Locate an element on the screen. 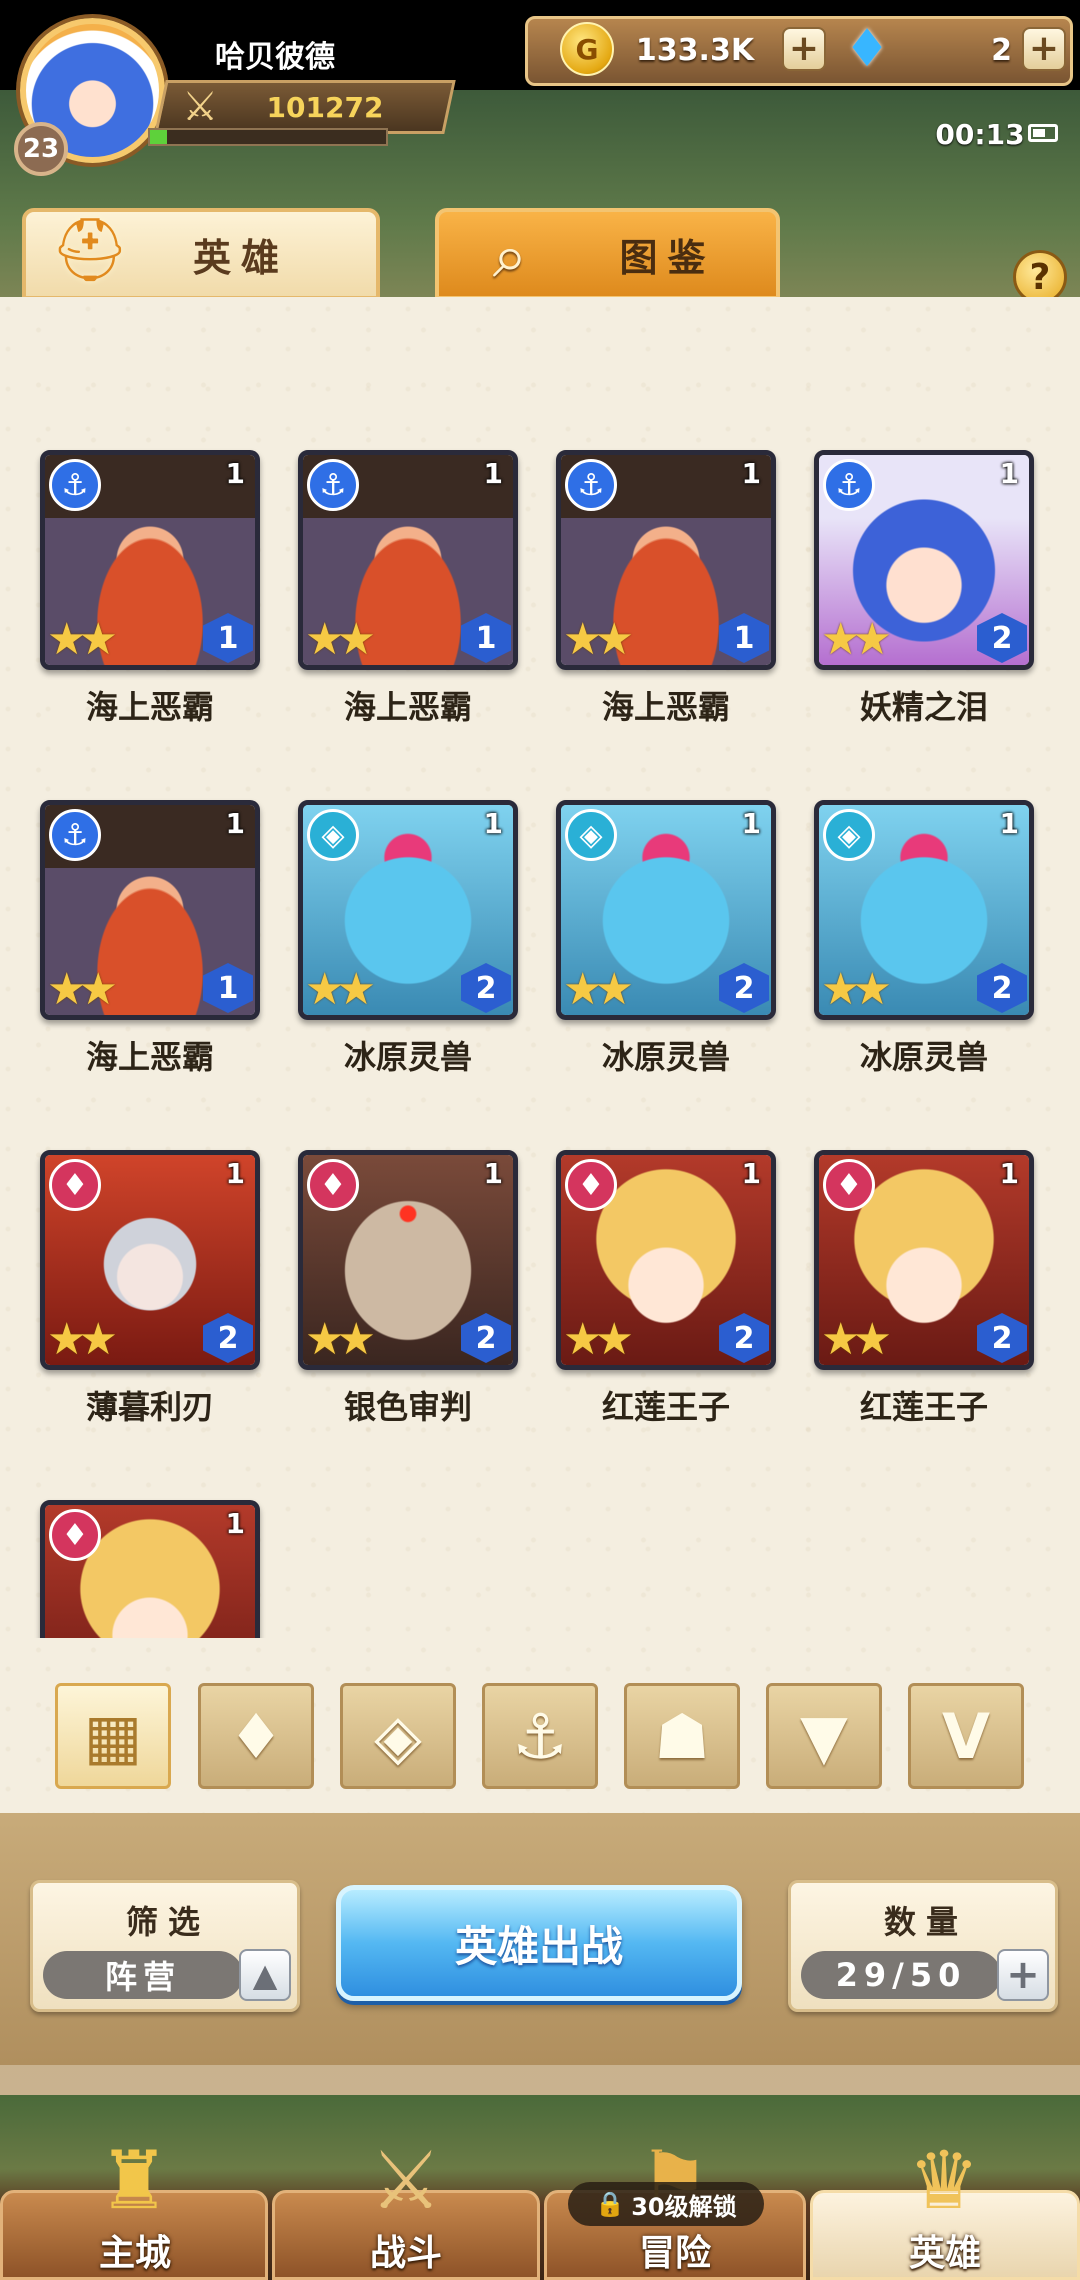 The width and height of the screenshot is (1080, 2280). nav-label: 冒险 is located at coordinates (674, 2253).